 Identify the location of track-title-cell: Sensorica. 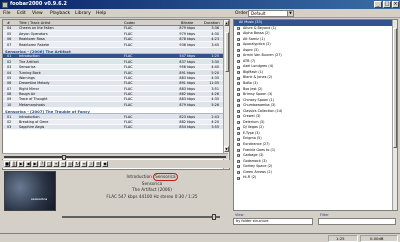
(27, 67).